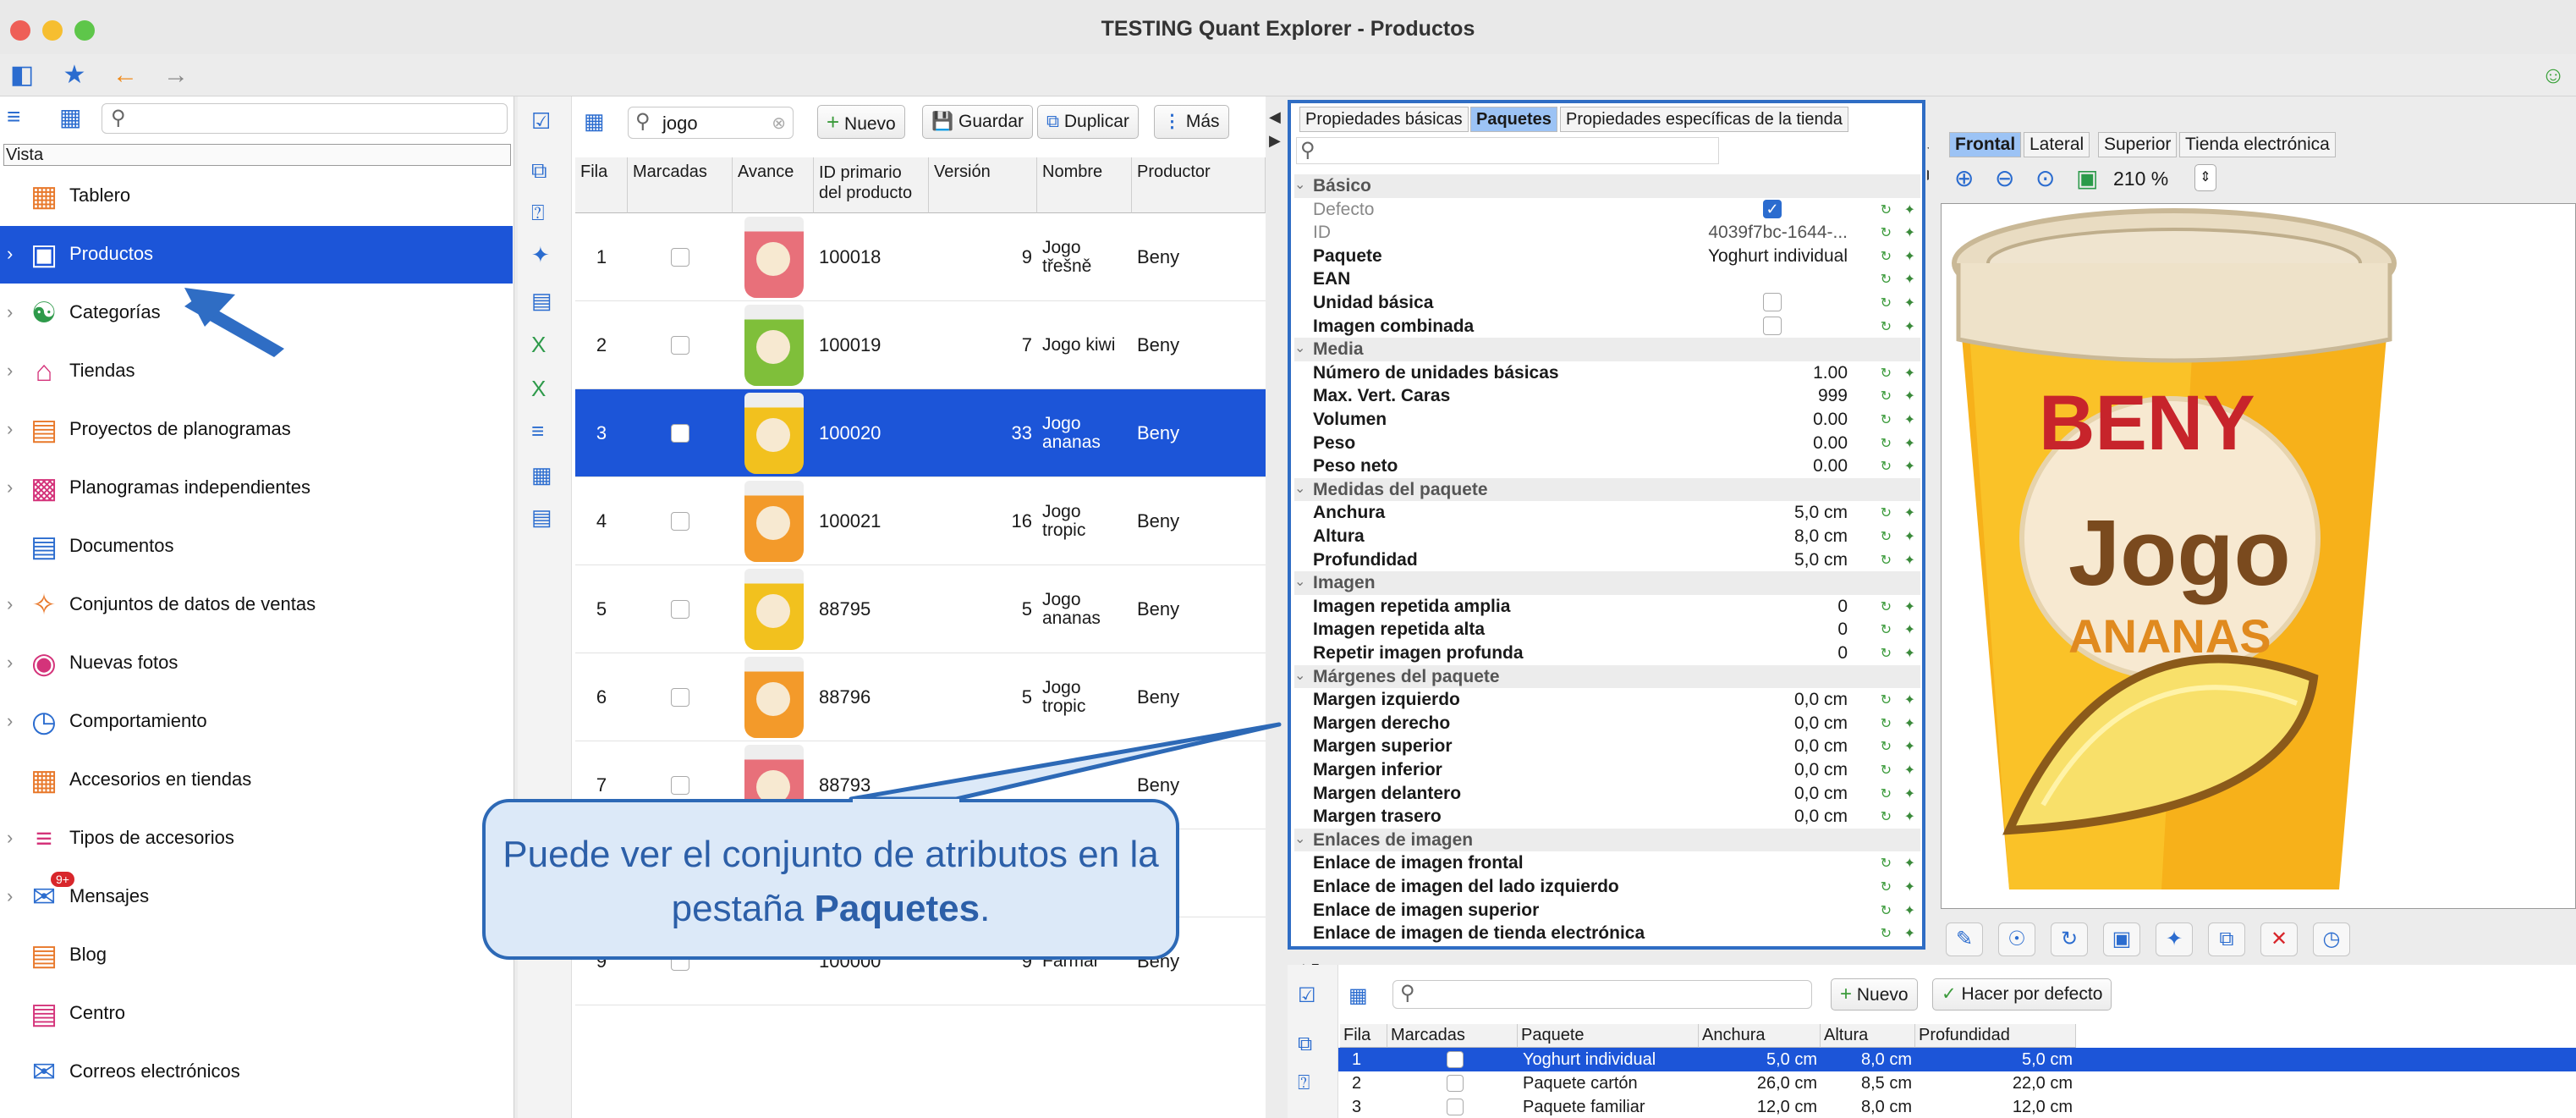 This screenshot has width=2576, height=1118. Describe the element at coordinates (1607, 279) in the screenshot. I see `property-row: EAN ↻ ✦` at that location.